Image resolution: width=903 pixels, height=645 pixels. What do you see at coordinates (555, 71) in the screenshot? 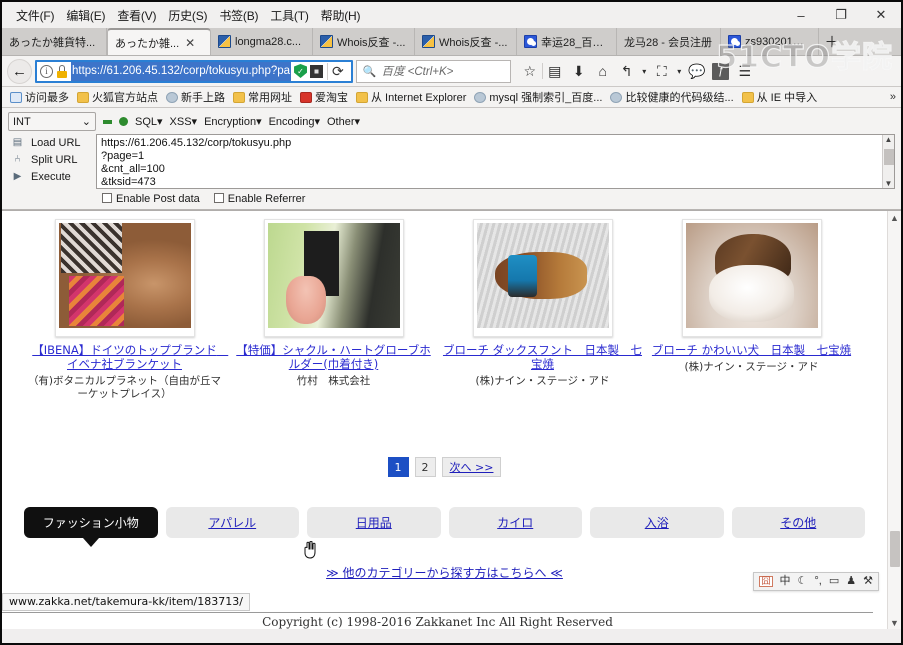
I see `reader-icon: ▤` at bounding box center [555, 71].